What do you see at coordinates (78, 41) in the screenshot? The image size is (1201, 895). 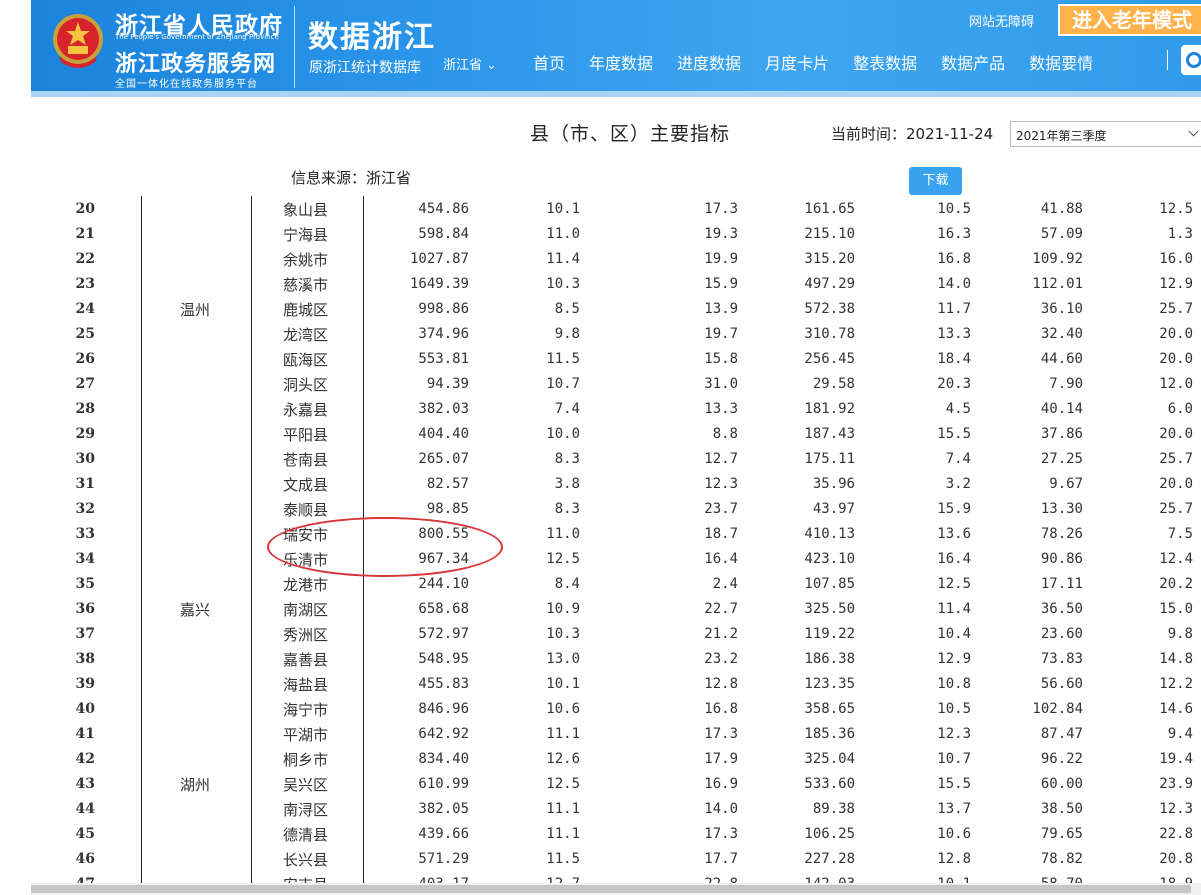 I see `national-emblem-icon` at bounding box center [78, 41].